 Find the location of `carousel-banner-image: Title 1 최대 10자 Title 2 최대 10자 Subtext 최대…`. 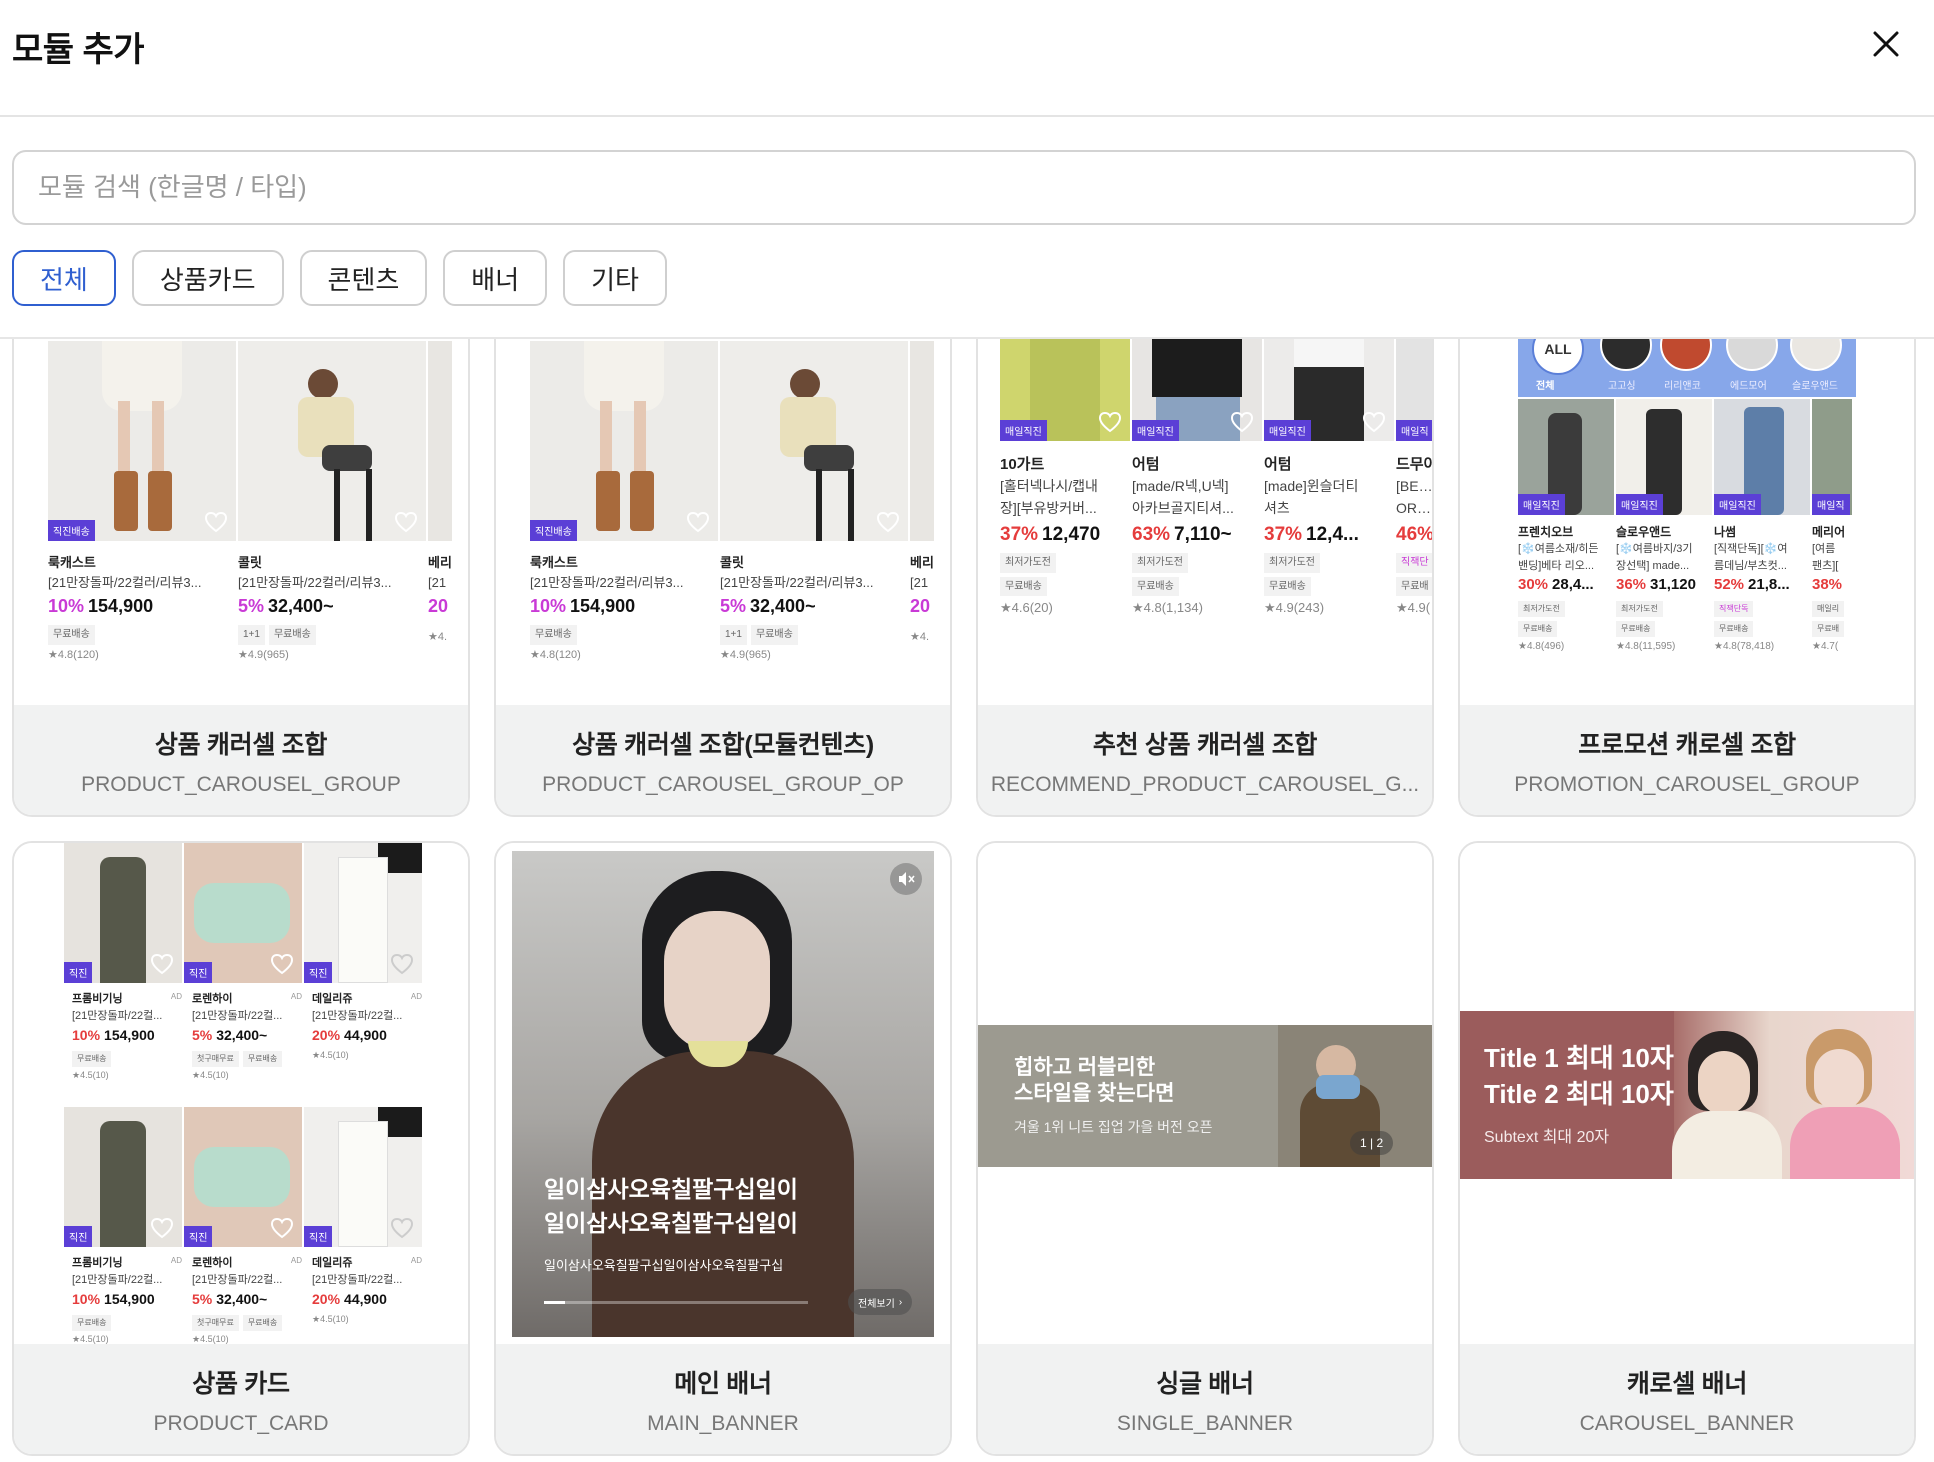

carousel-banner-image: Title 1 최대 10자 Title 2 최대 10자 Subtext 최대… is located at coordinates (1687, 1095).